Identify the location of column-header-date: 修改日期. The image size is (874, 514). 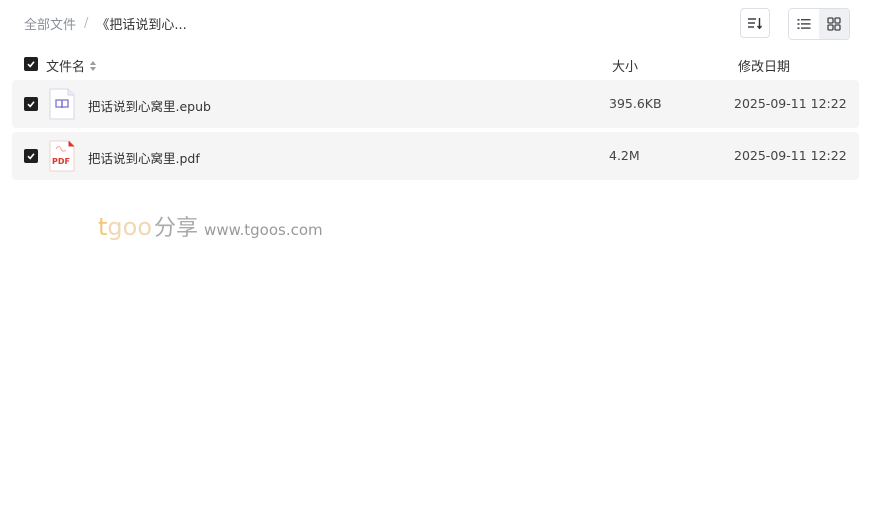
(764, 65).